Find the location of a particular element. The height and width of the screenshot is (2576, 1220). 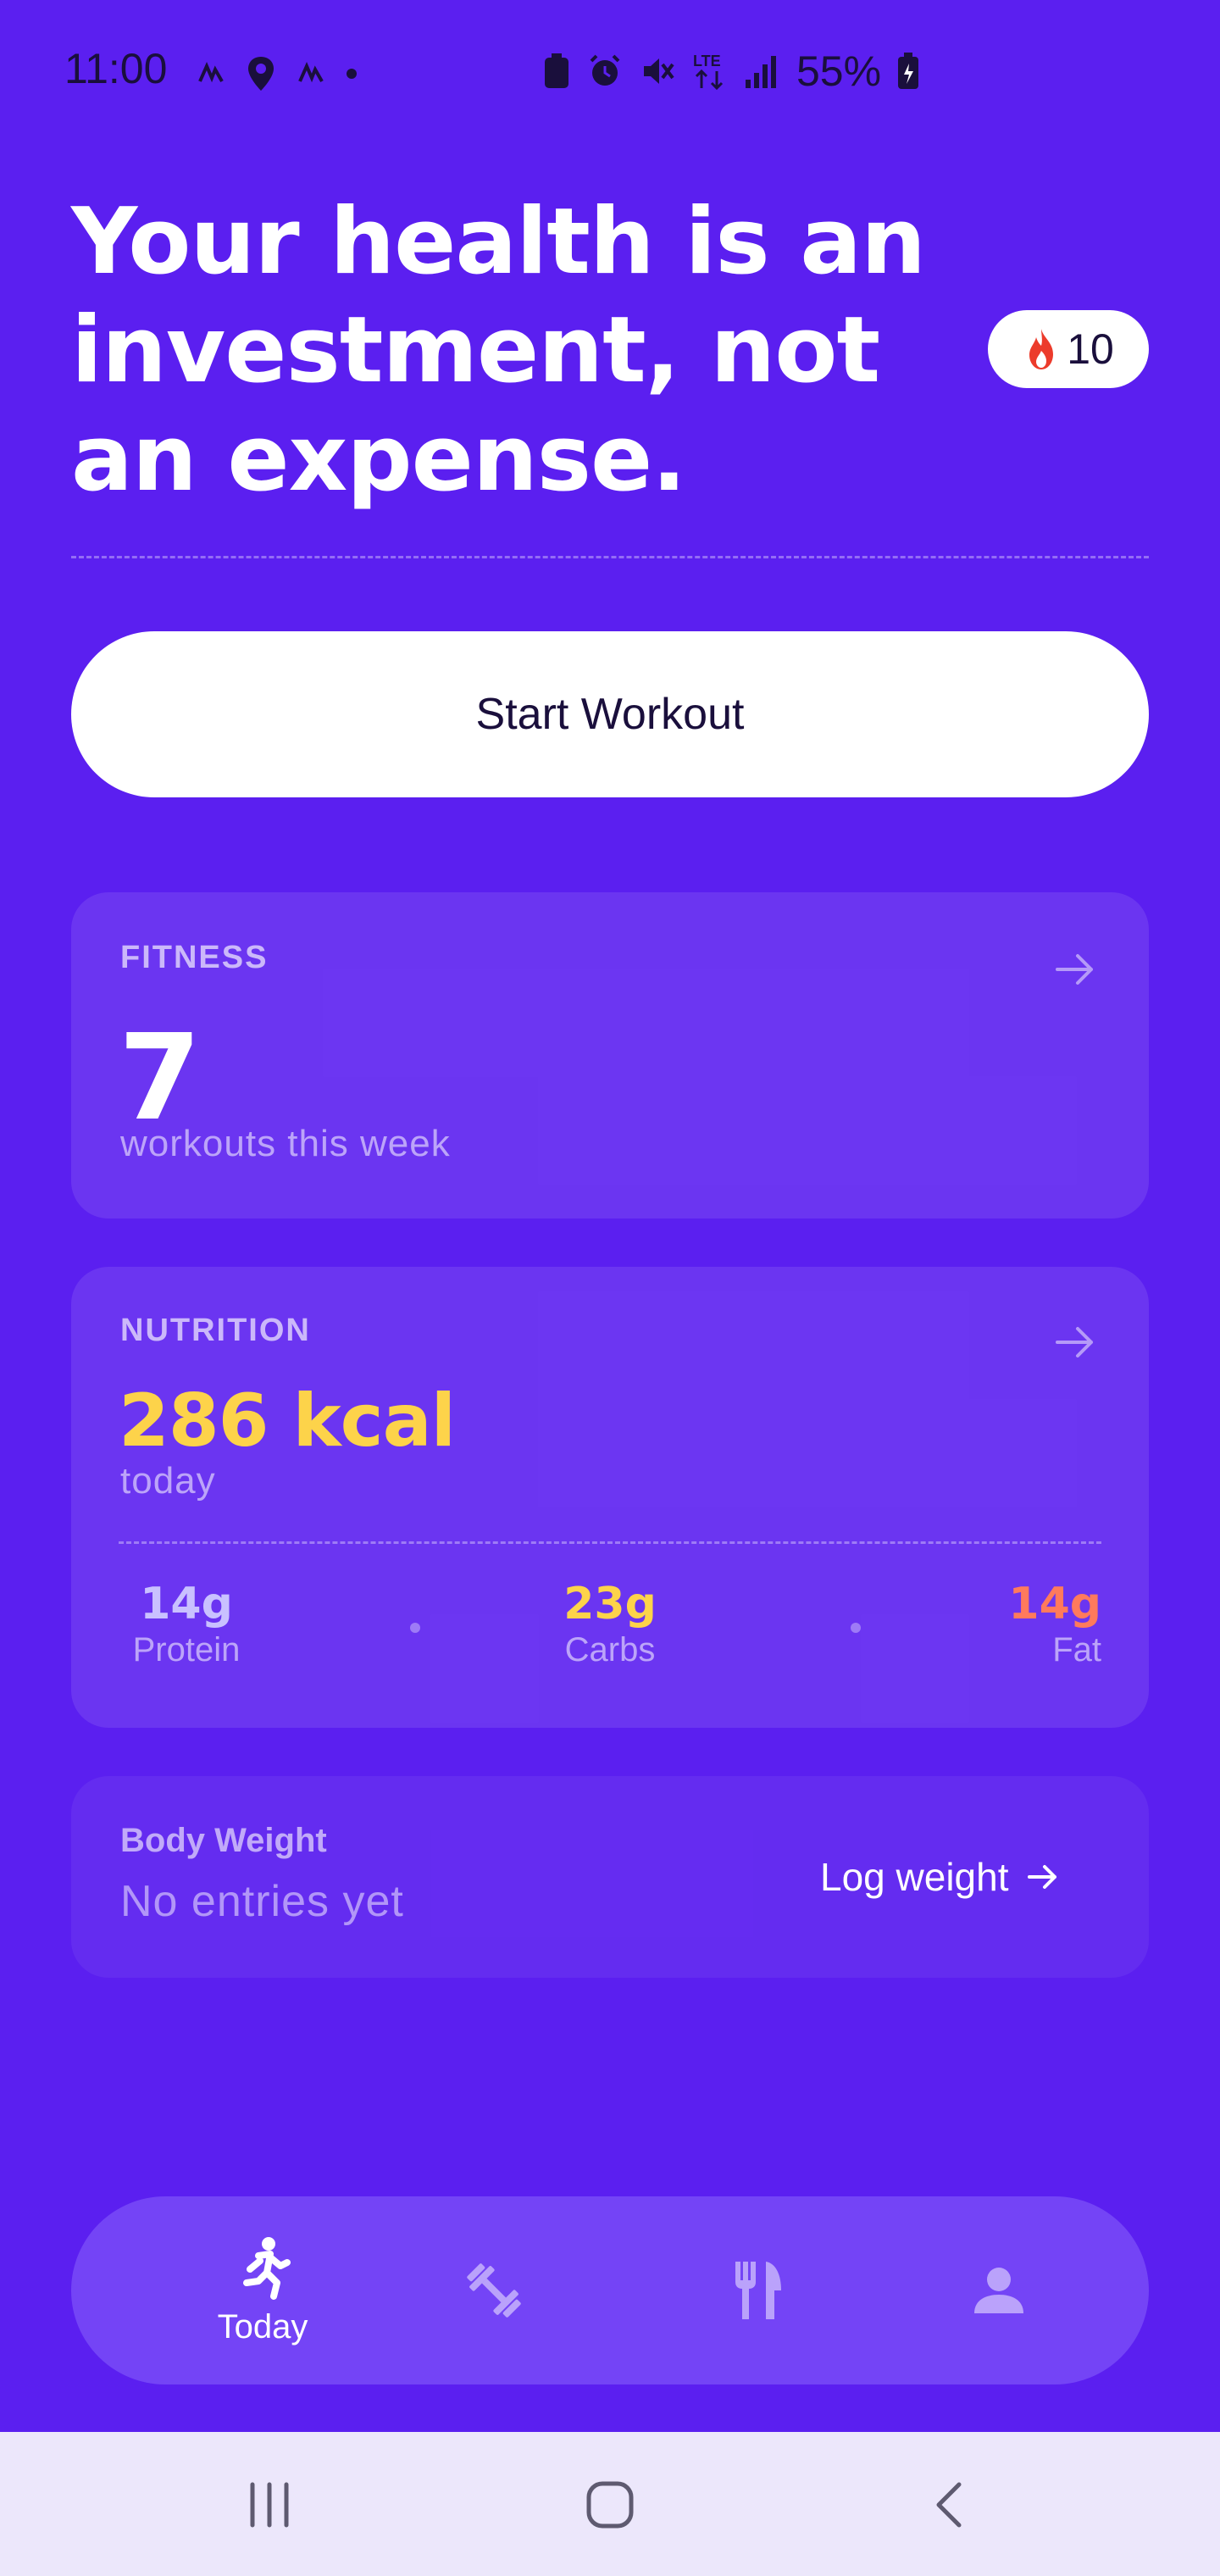

bottom-nav: Today is located at coordinates (610, 2290).